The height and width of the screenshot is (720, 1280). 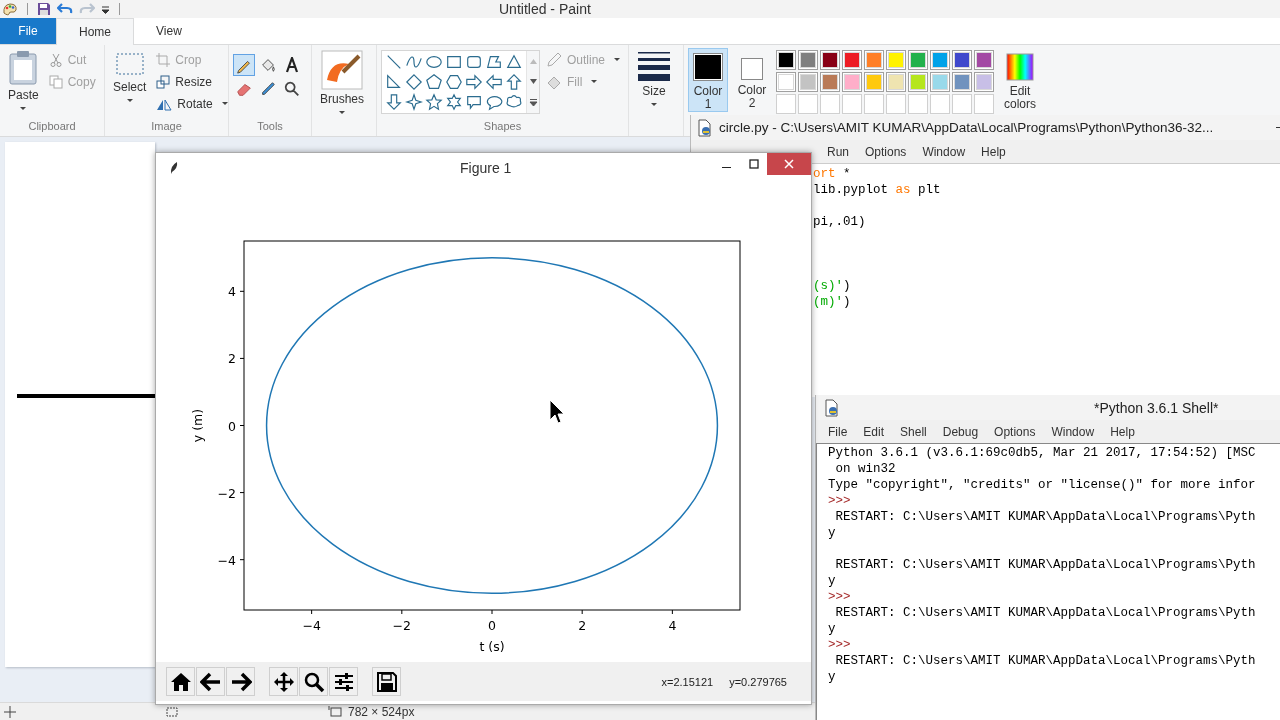 I want to click on brushes-button: Brushes, so click(x=342, y=84).